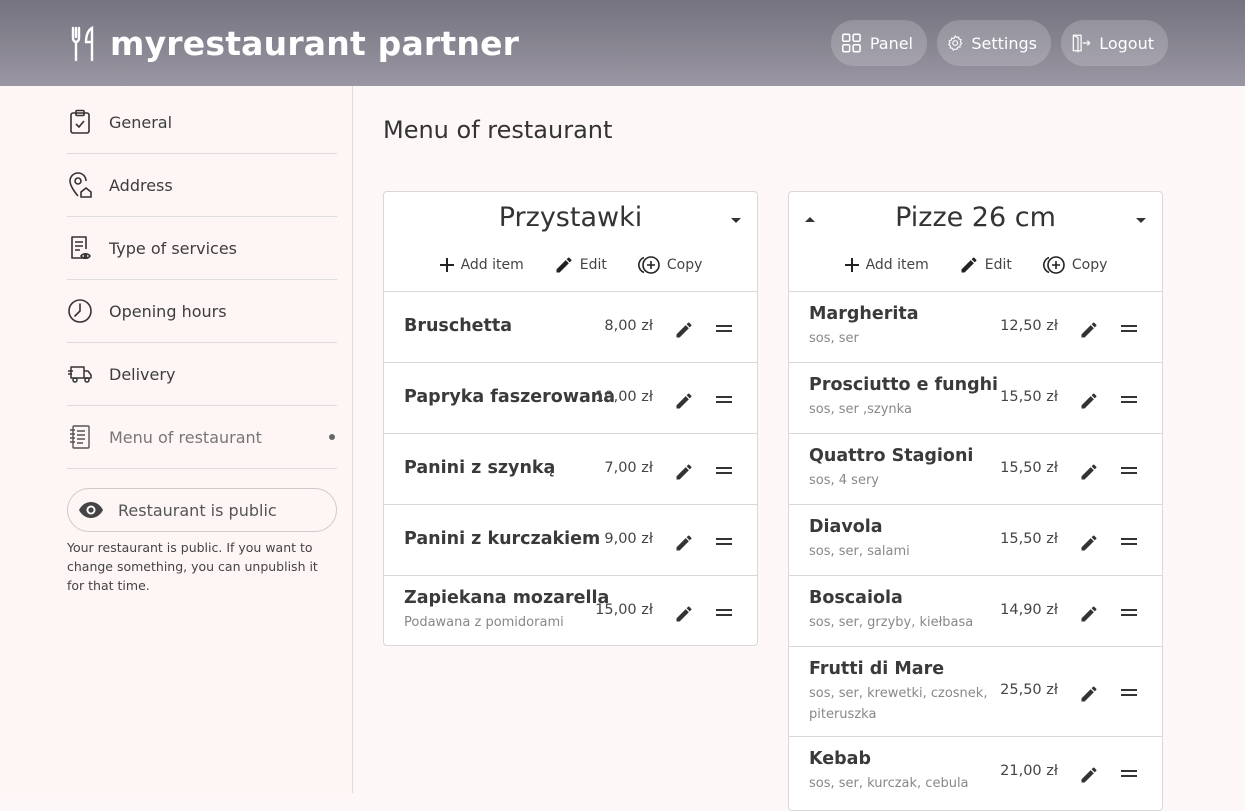 Image resolution: width=1245 pixels, height=811 pixels. What do you see at coordinates (185, 437) in the screenshot?
I see `sidebar-item-label: Menu of restaurant` at bounding box center [185, 437].